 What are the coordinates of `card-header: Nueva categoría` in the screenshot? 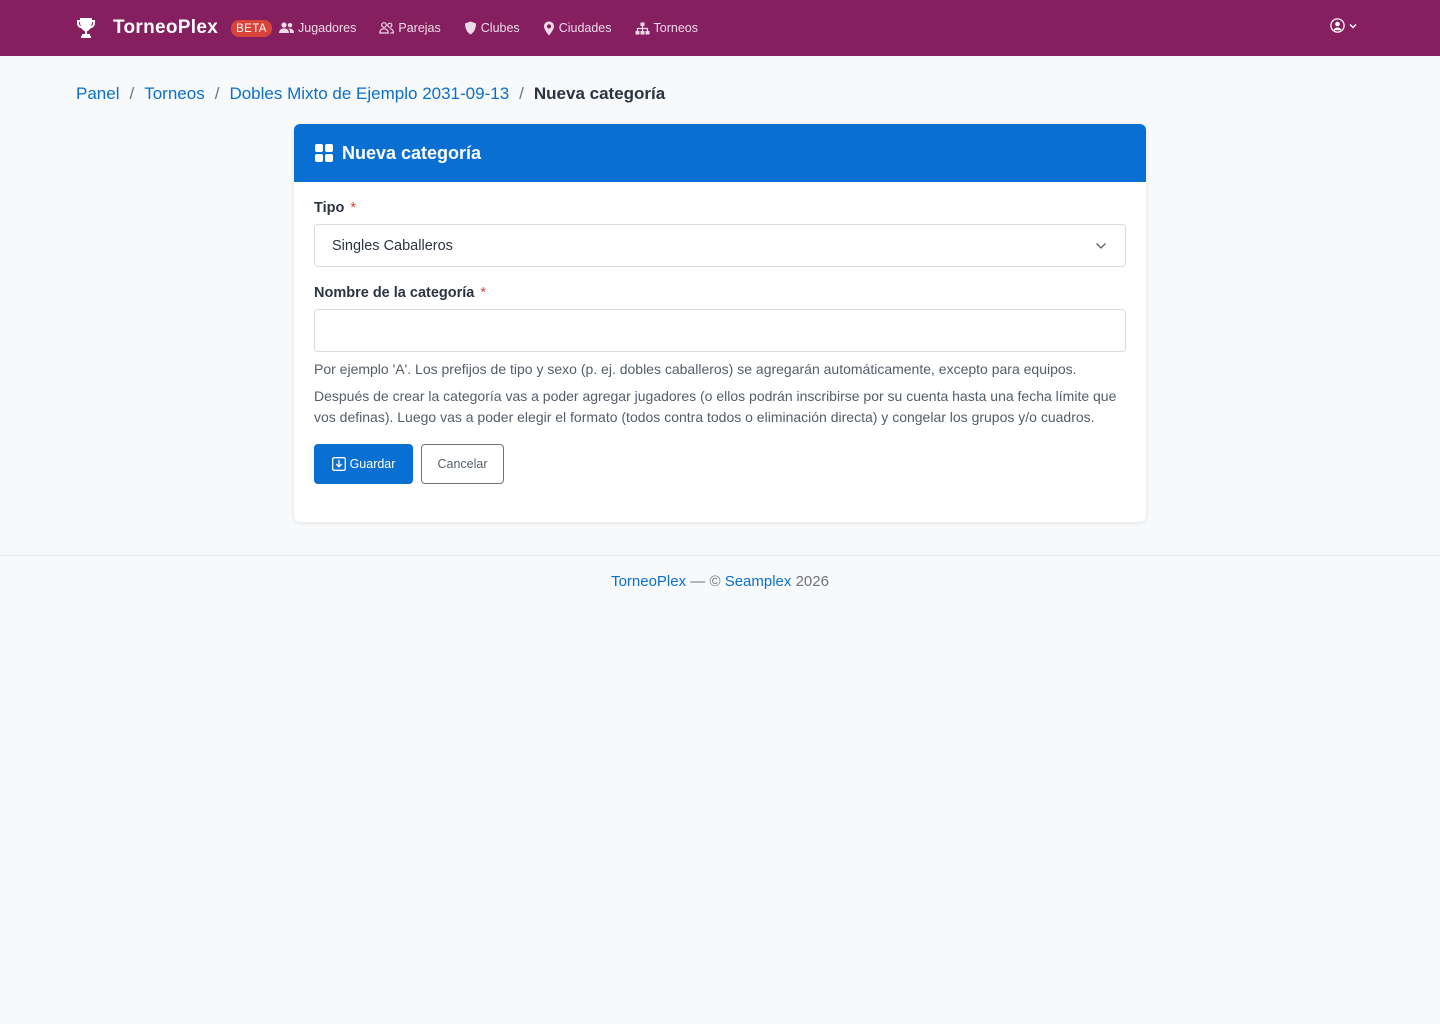 It's located at (720, 153).